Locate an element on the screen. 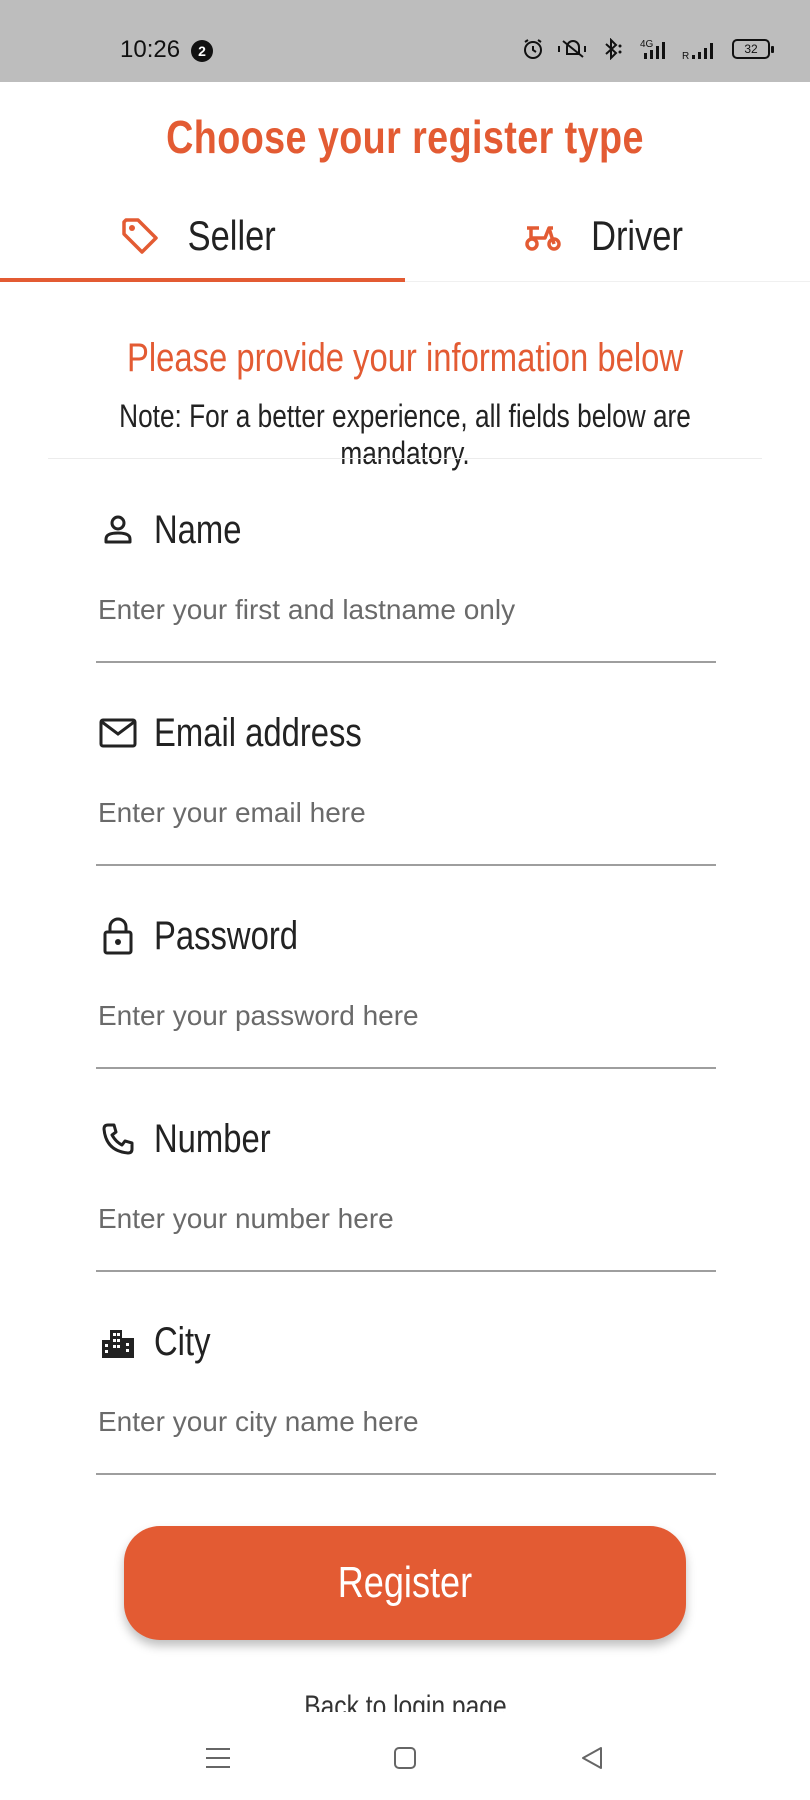 This screenshot has width=810, height=1800. system-nav-bar is located at coordinates (405, 1759).